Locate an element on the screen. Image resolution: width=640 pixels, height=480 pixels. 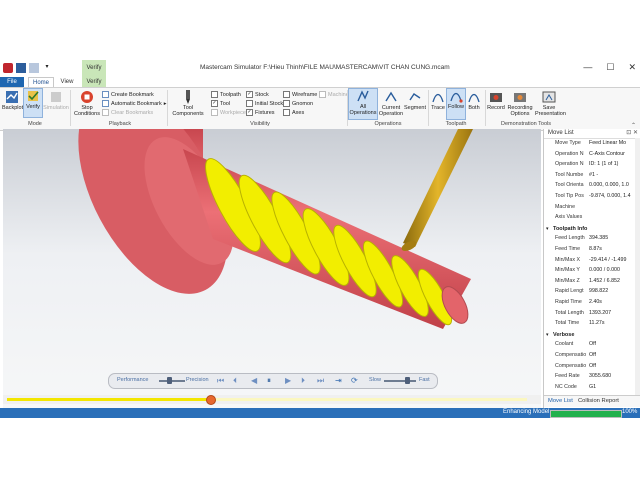
divider is located at coordinates (485, 108).